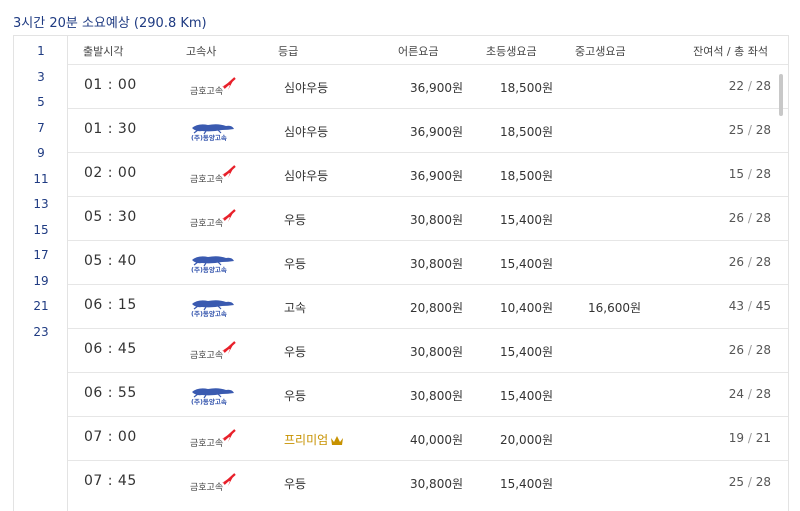 The image size is (800, 511). Describe the element at coordinates (436, 396) in the screenshot. I see `adult-fare: 30,800원` at that location.